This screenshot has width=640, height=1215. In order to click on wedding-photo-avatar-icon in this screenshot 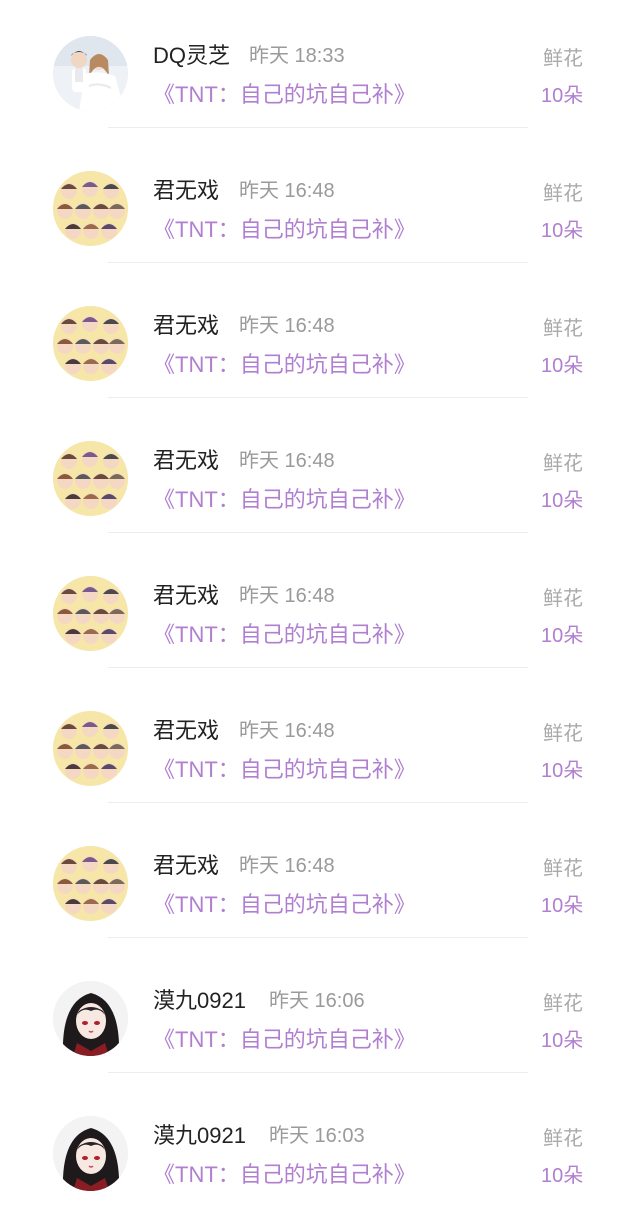, I will do `click(90, 73)`.